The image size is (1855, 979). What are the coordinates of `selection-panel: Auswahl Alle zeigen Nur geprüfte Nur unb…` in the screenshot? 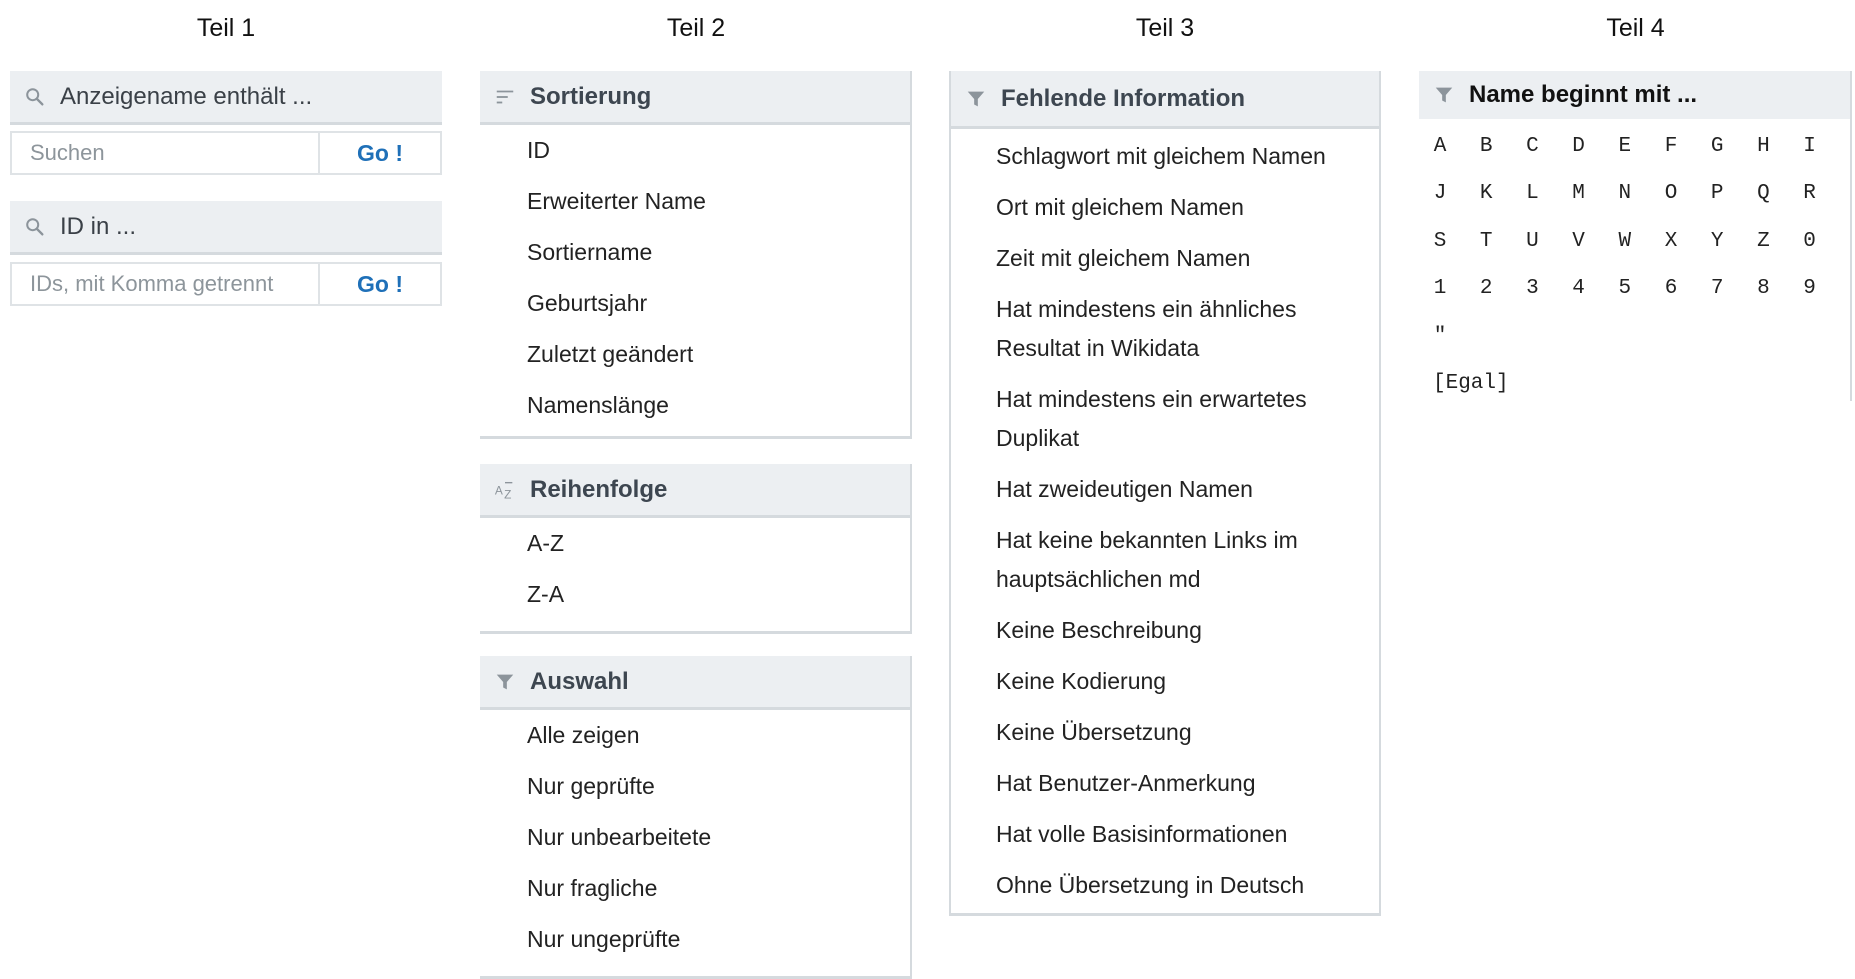 It's located at (696, 817).